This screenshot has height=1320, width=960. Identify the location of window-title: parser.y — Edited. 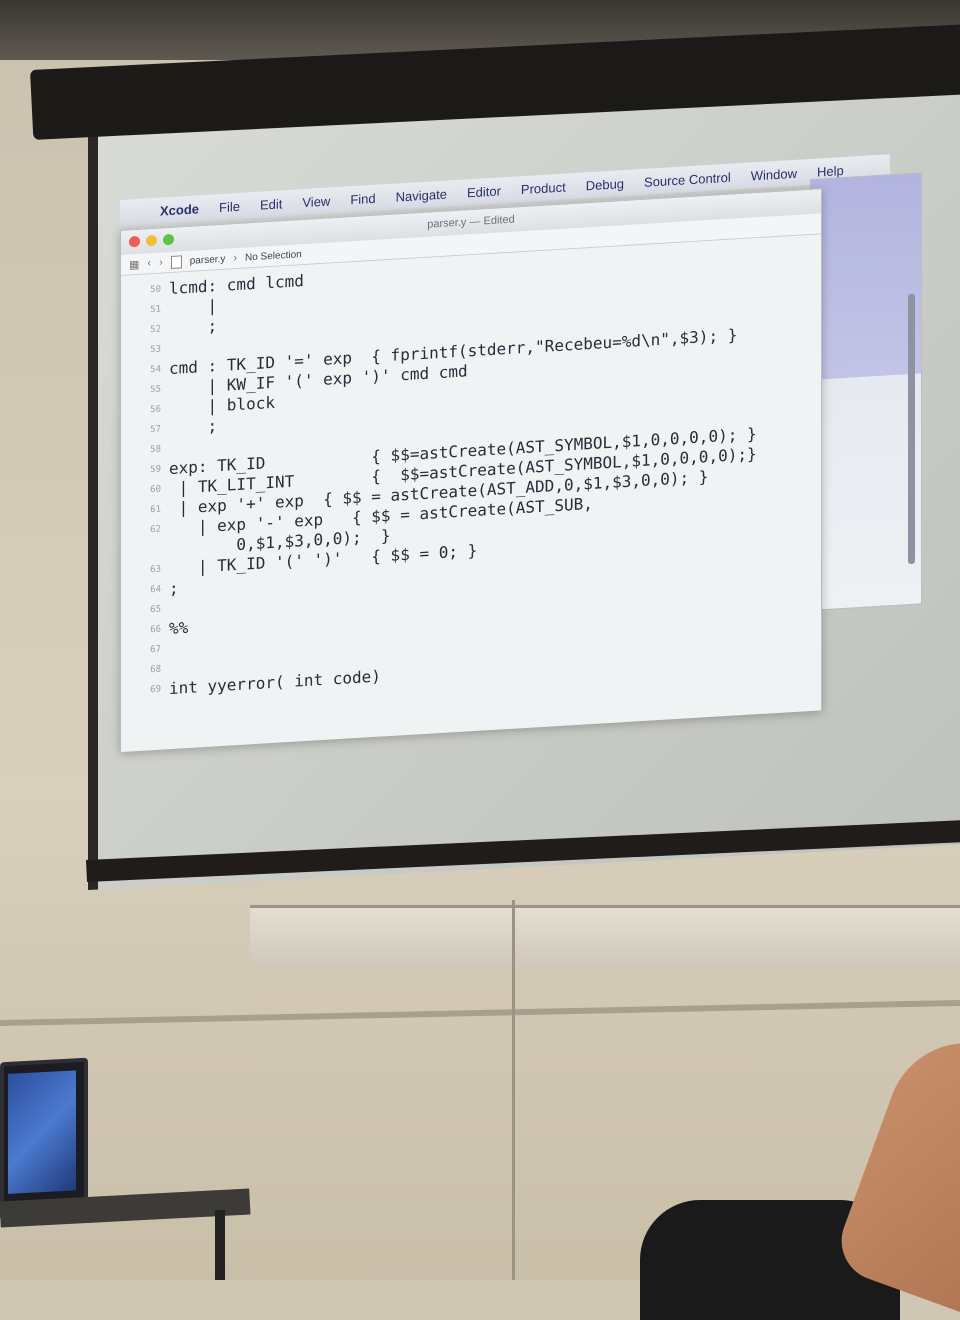
(471, 222).